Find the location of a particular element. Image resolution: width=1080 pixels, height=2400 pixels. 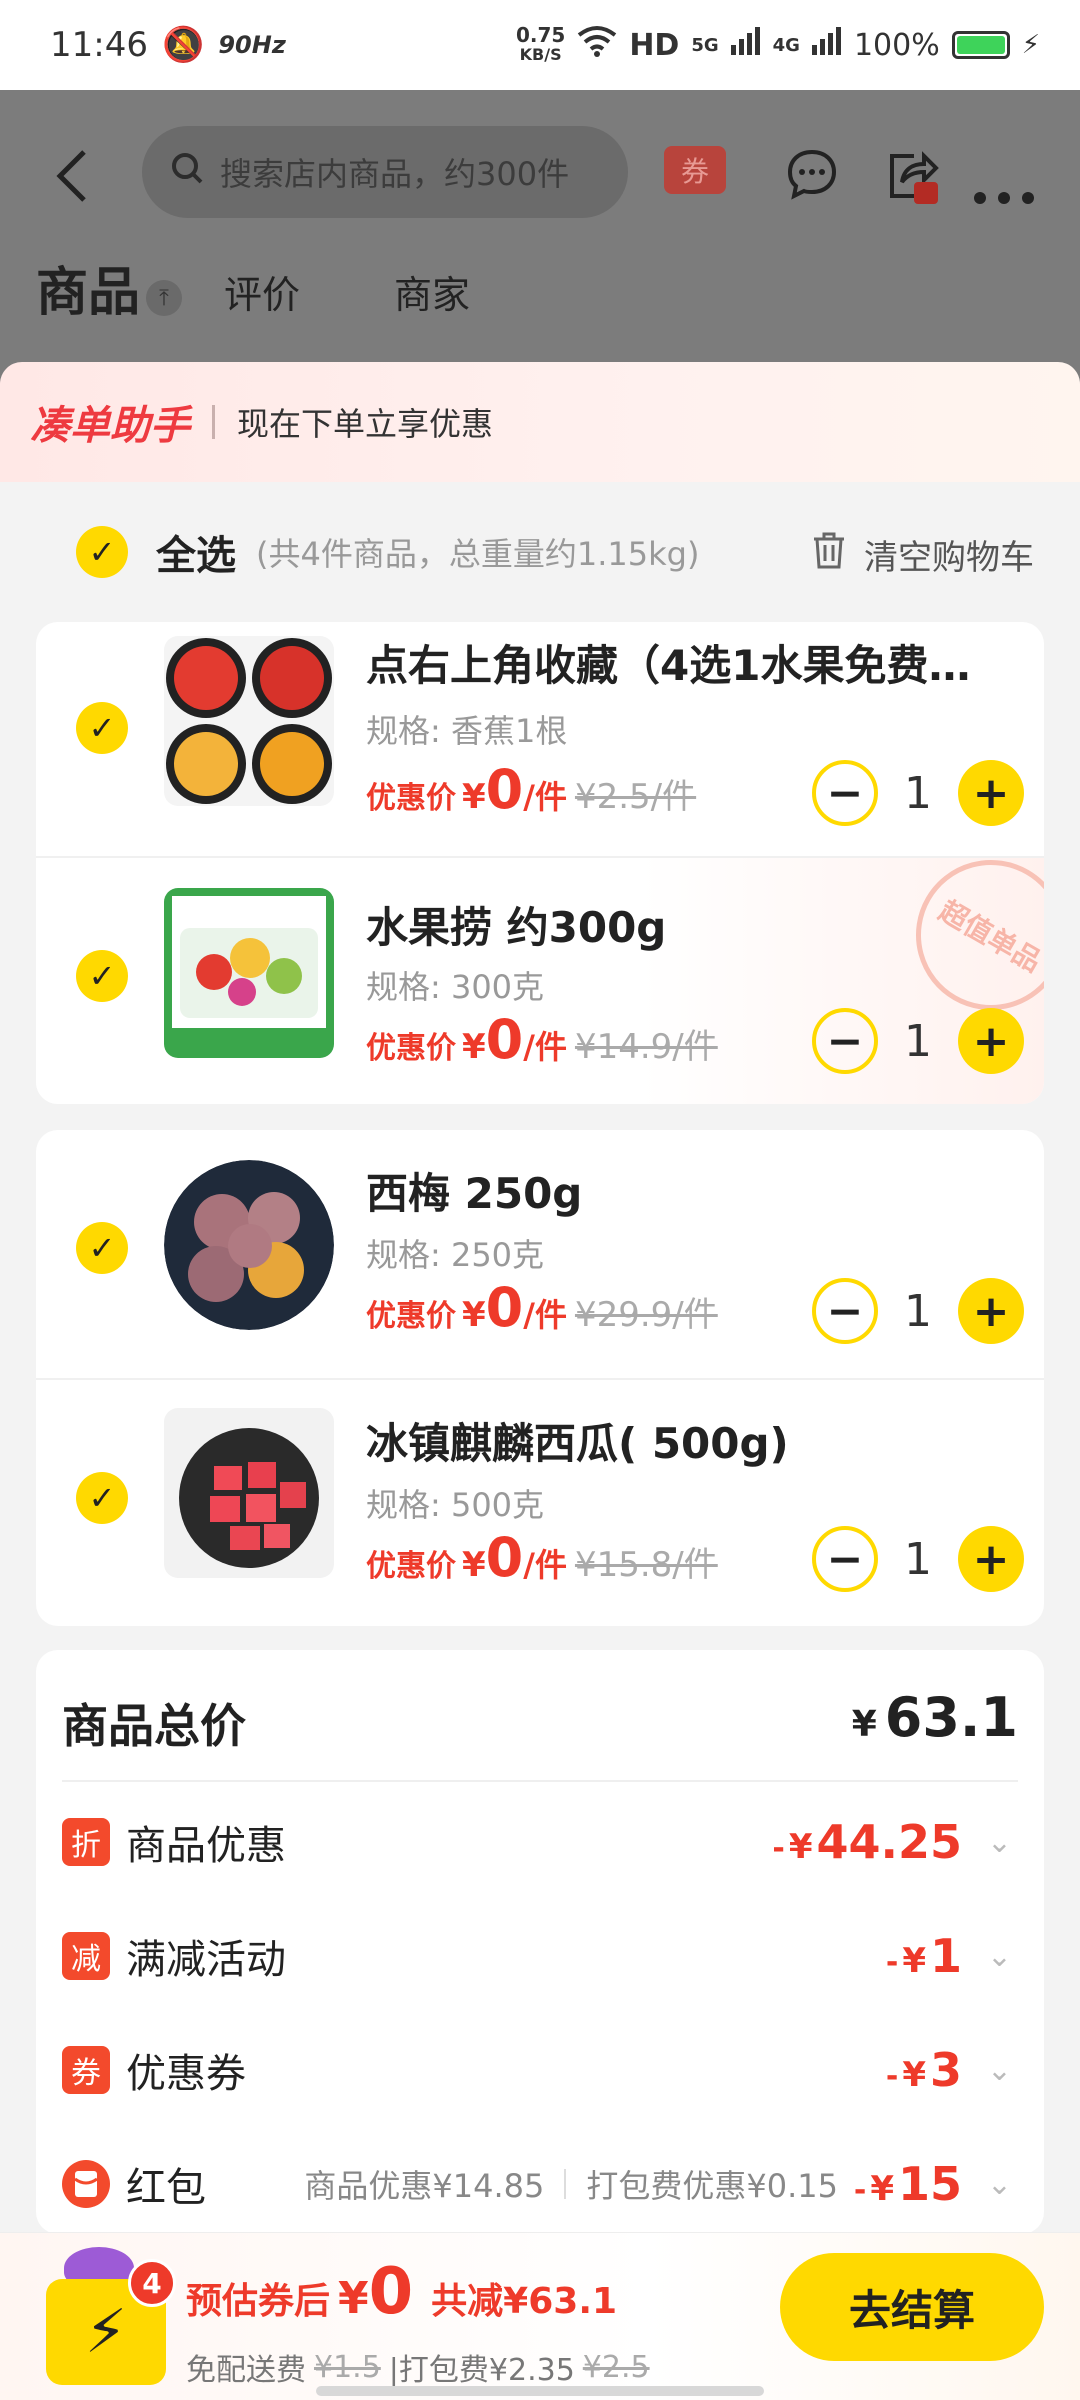

discount-label: 商品优惠 is located at coordinates (206, 1846).